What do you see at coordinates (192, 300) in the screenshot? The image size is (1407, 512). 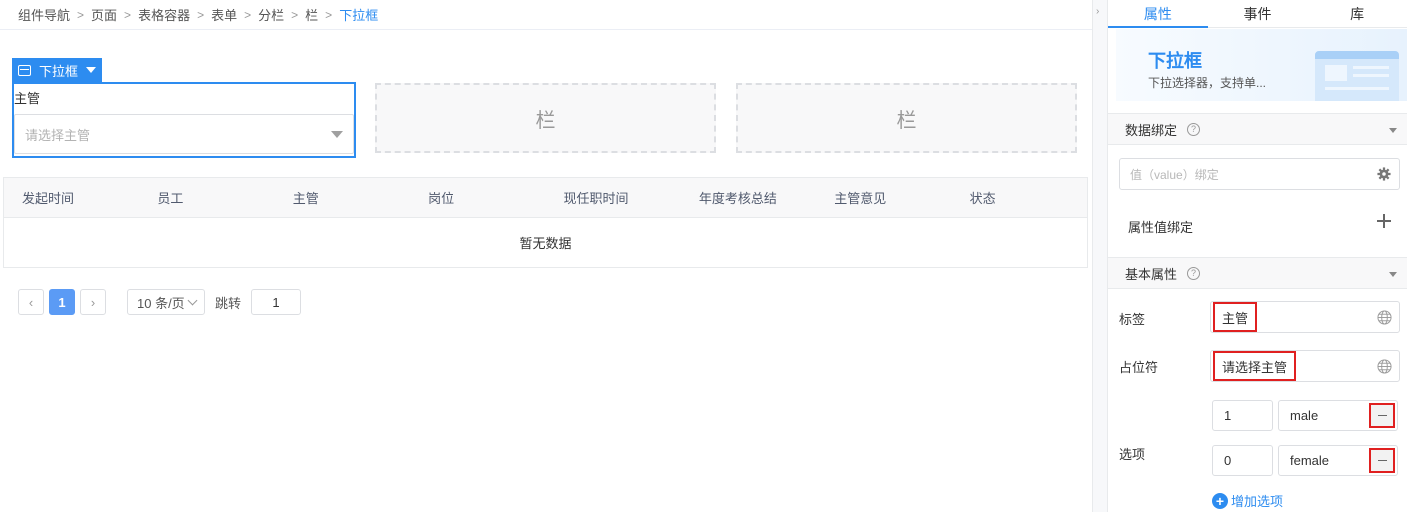 I see `chevron-down-icon` at bounding box center [192, 300].